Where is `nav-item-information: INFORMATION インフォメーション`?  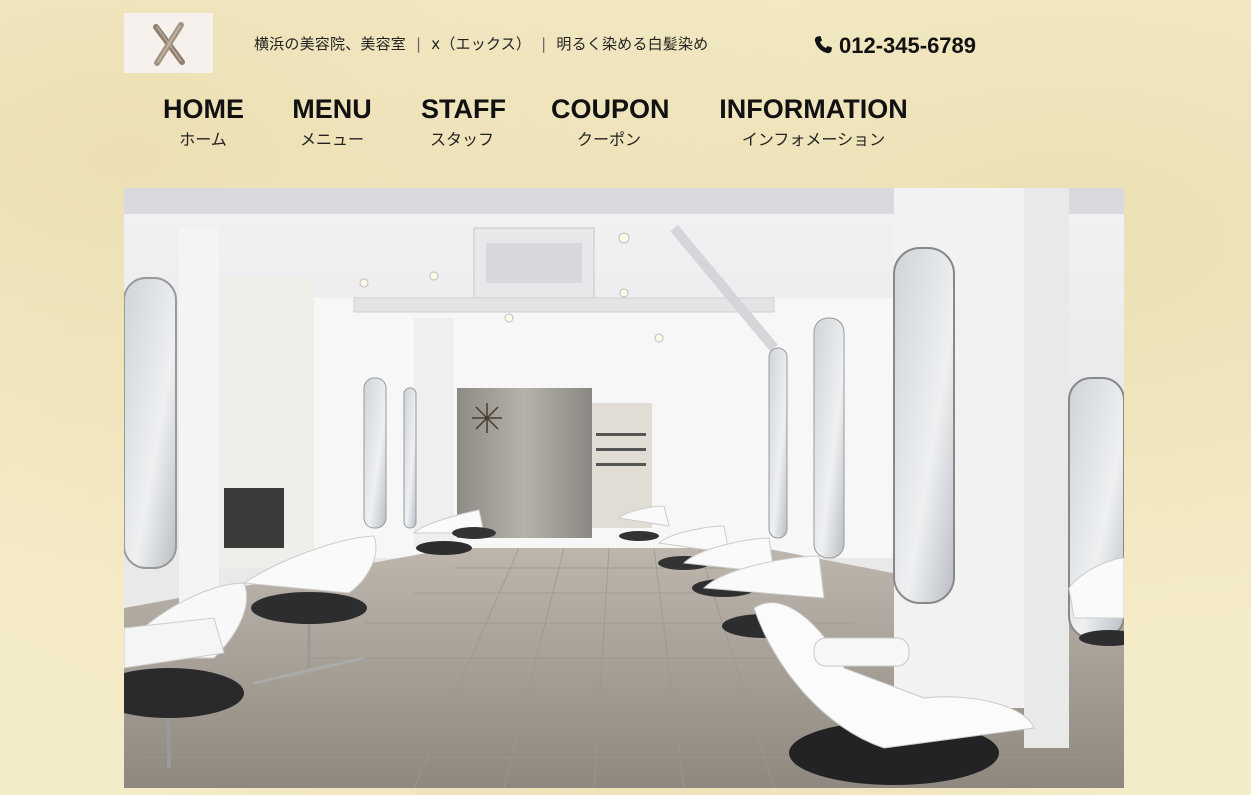 nav-item-information: INFORMATION インフォメーション is located at coordinates (813, 121).